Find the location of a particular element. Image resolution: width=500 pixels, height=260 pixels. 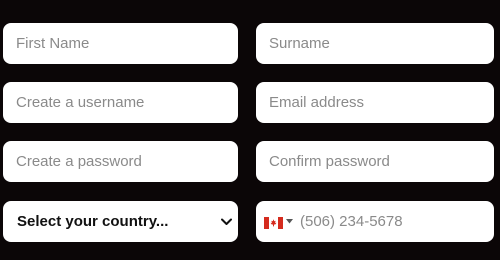

surname-input is located at coordinates (381, 43).